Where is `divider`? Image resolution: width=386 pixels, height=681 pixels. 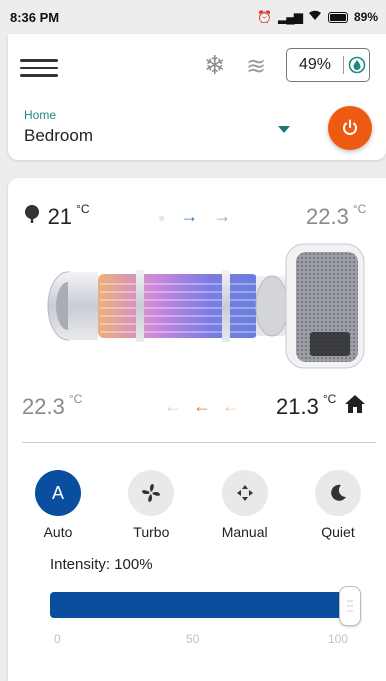 divider is located at coordinates (199, 442).